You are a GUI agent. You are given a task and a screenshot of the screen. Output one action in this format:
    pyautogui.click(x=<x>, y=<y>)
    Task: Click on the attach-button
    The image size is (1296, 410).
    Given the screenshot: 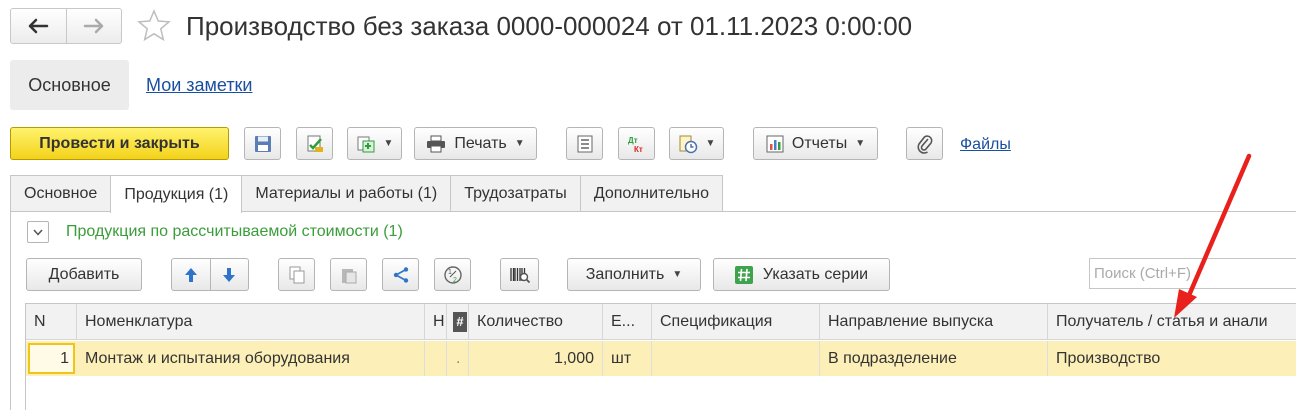 What is the action you would take?
    pyautogui.click(x=924, y=143)
    